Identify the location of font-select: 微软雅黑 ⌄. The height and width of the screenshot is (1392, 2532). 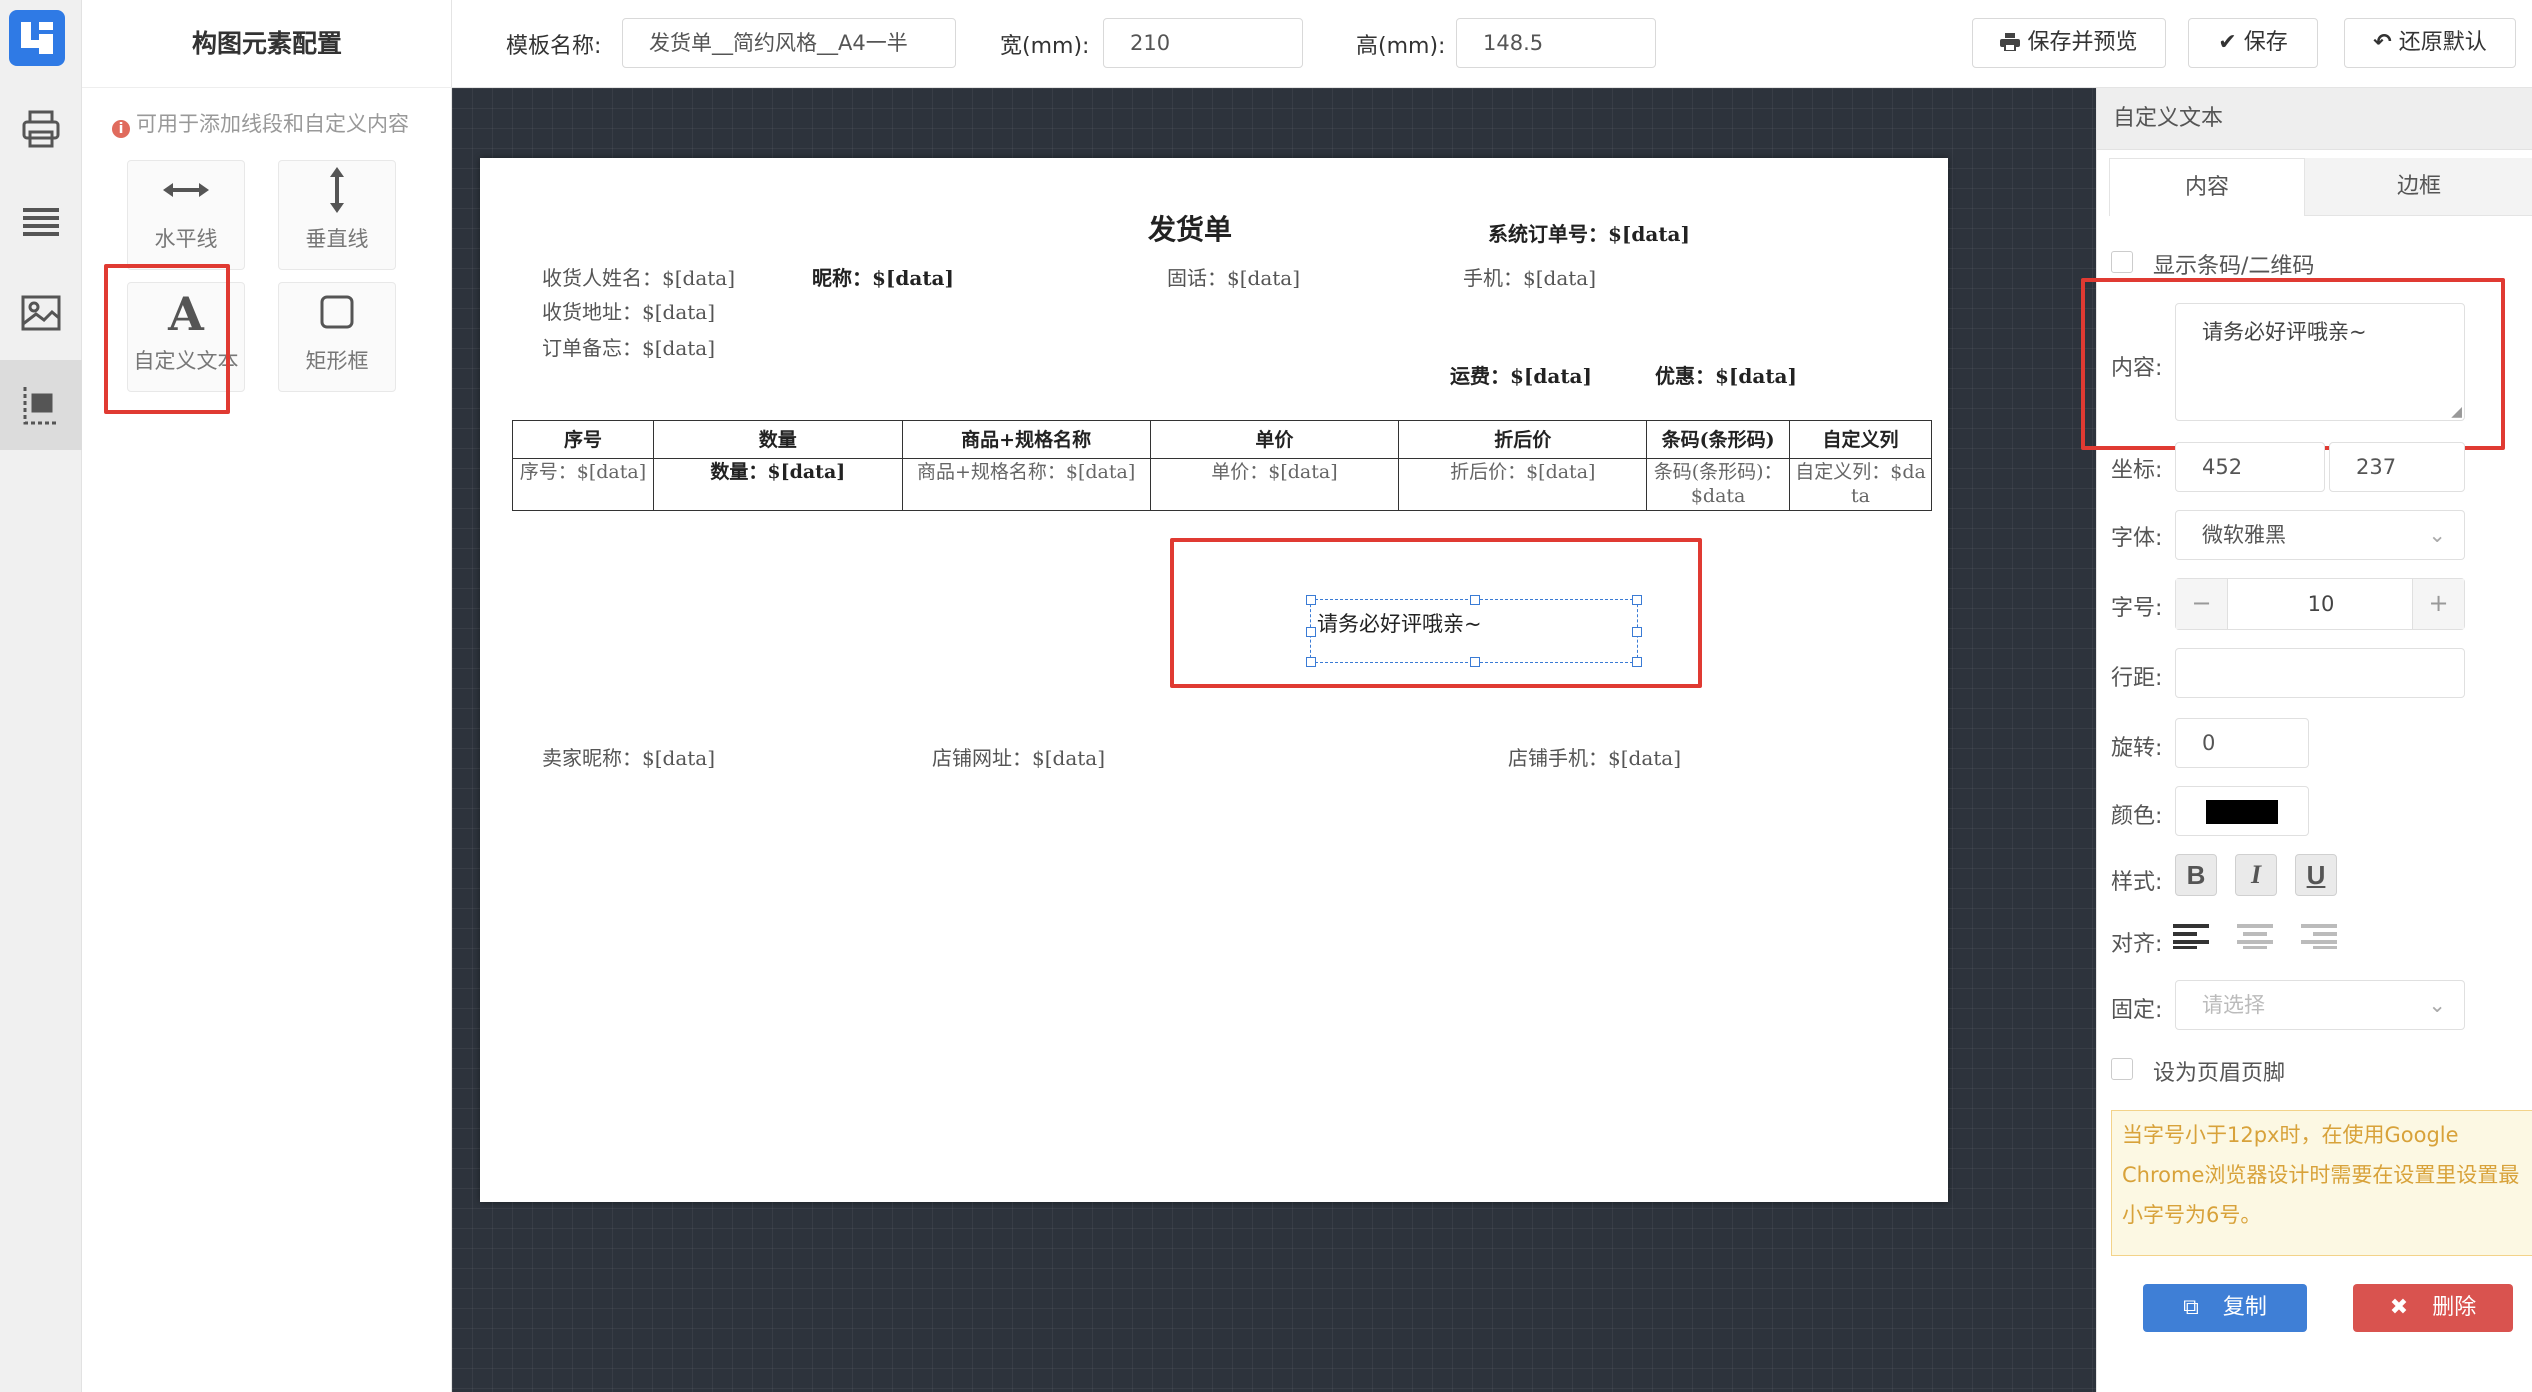
(2320, 535).